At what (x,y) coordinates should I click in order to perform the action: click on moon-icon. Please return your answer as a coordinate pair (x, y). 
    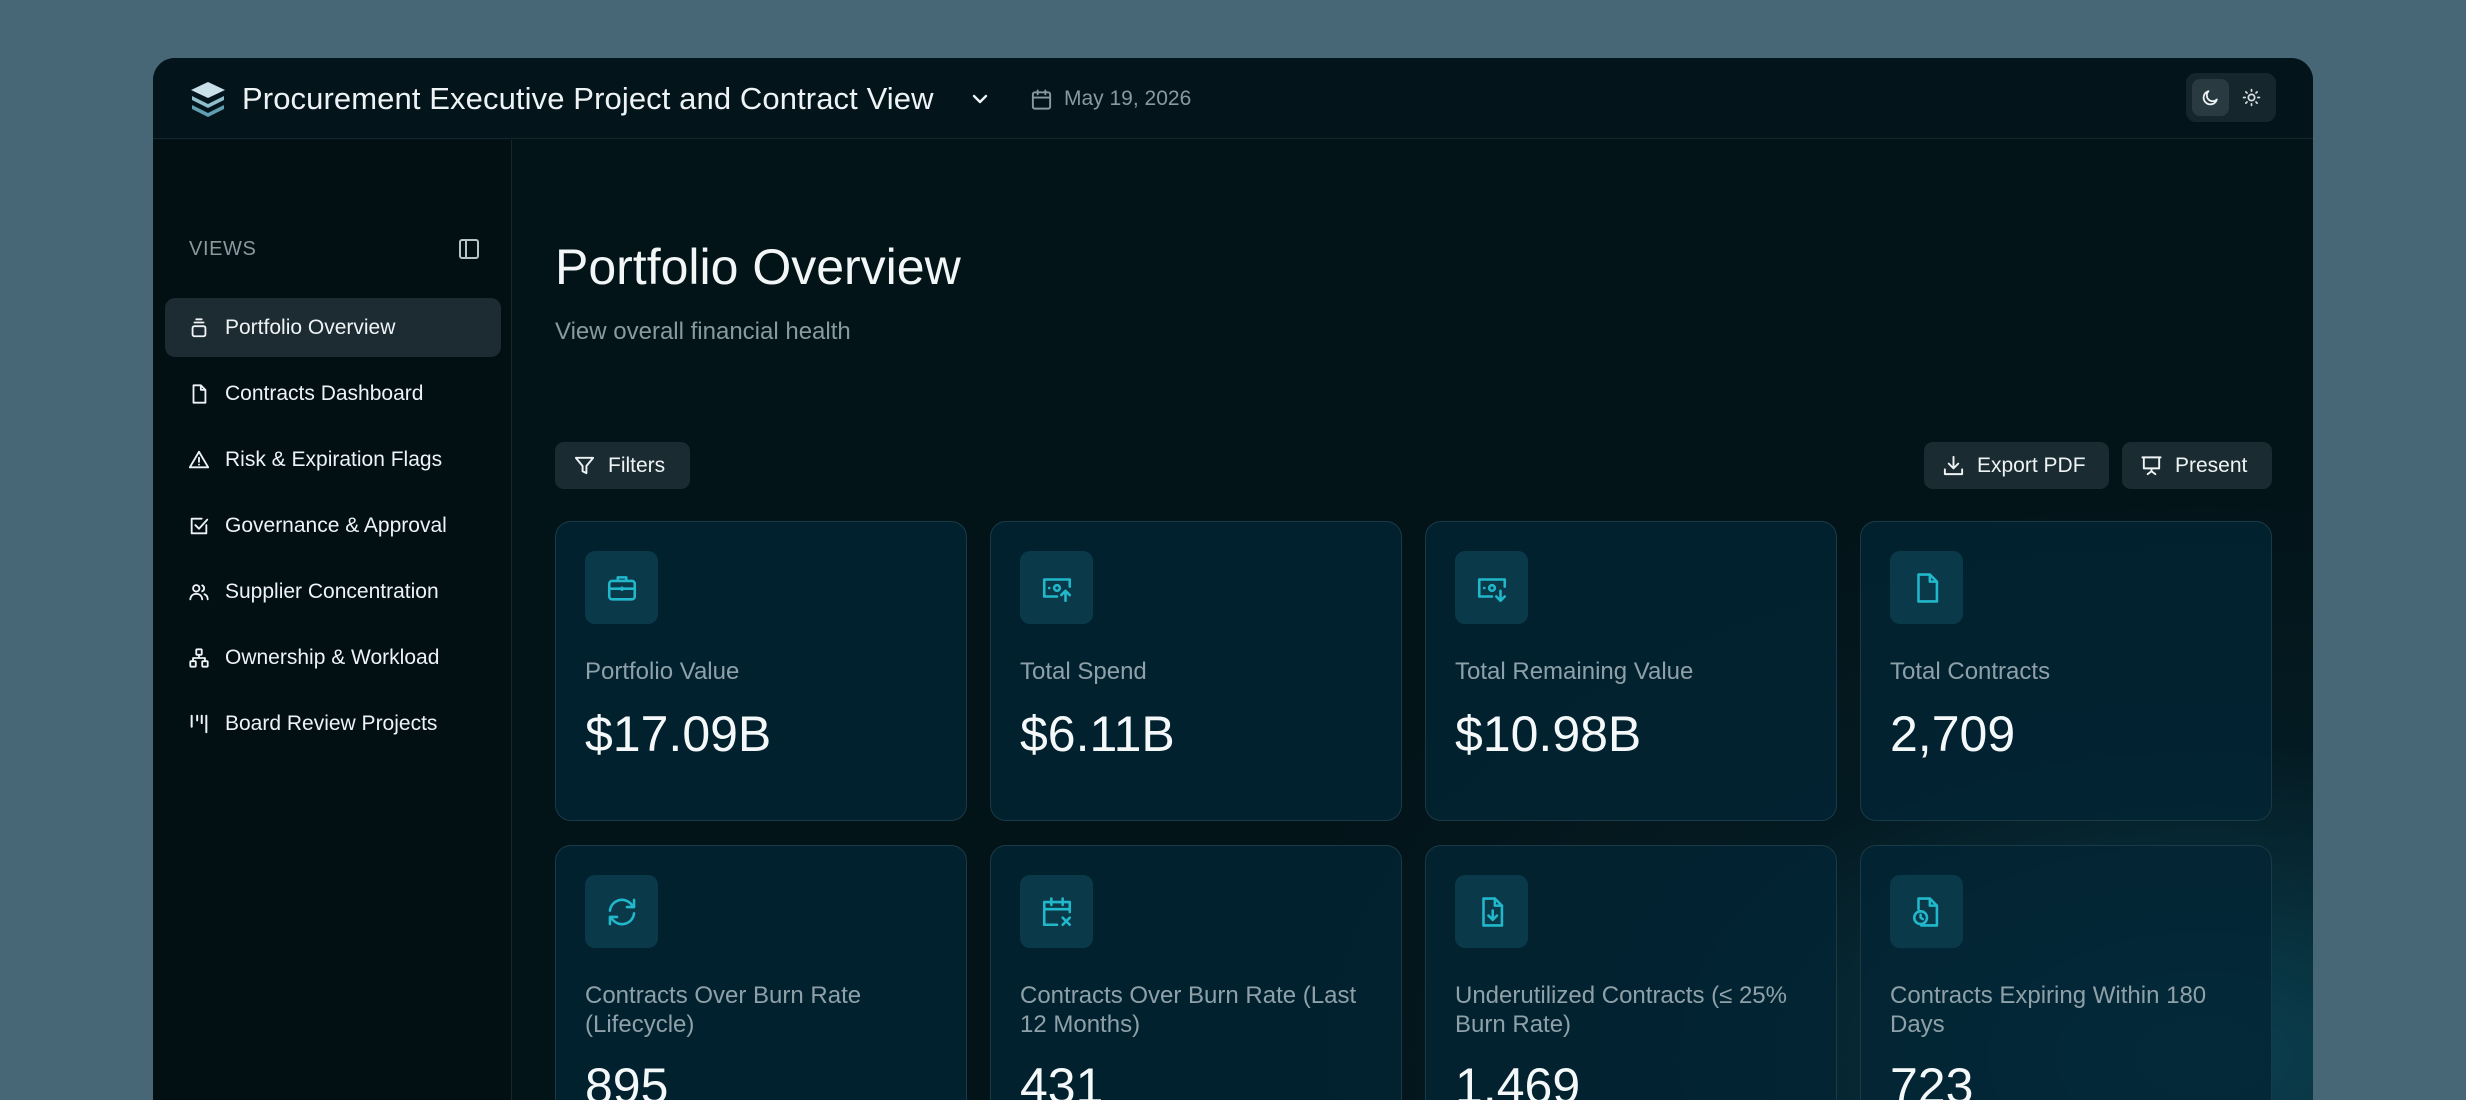
    Looking at the image, I should click on (2210, 98).